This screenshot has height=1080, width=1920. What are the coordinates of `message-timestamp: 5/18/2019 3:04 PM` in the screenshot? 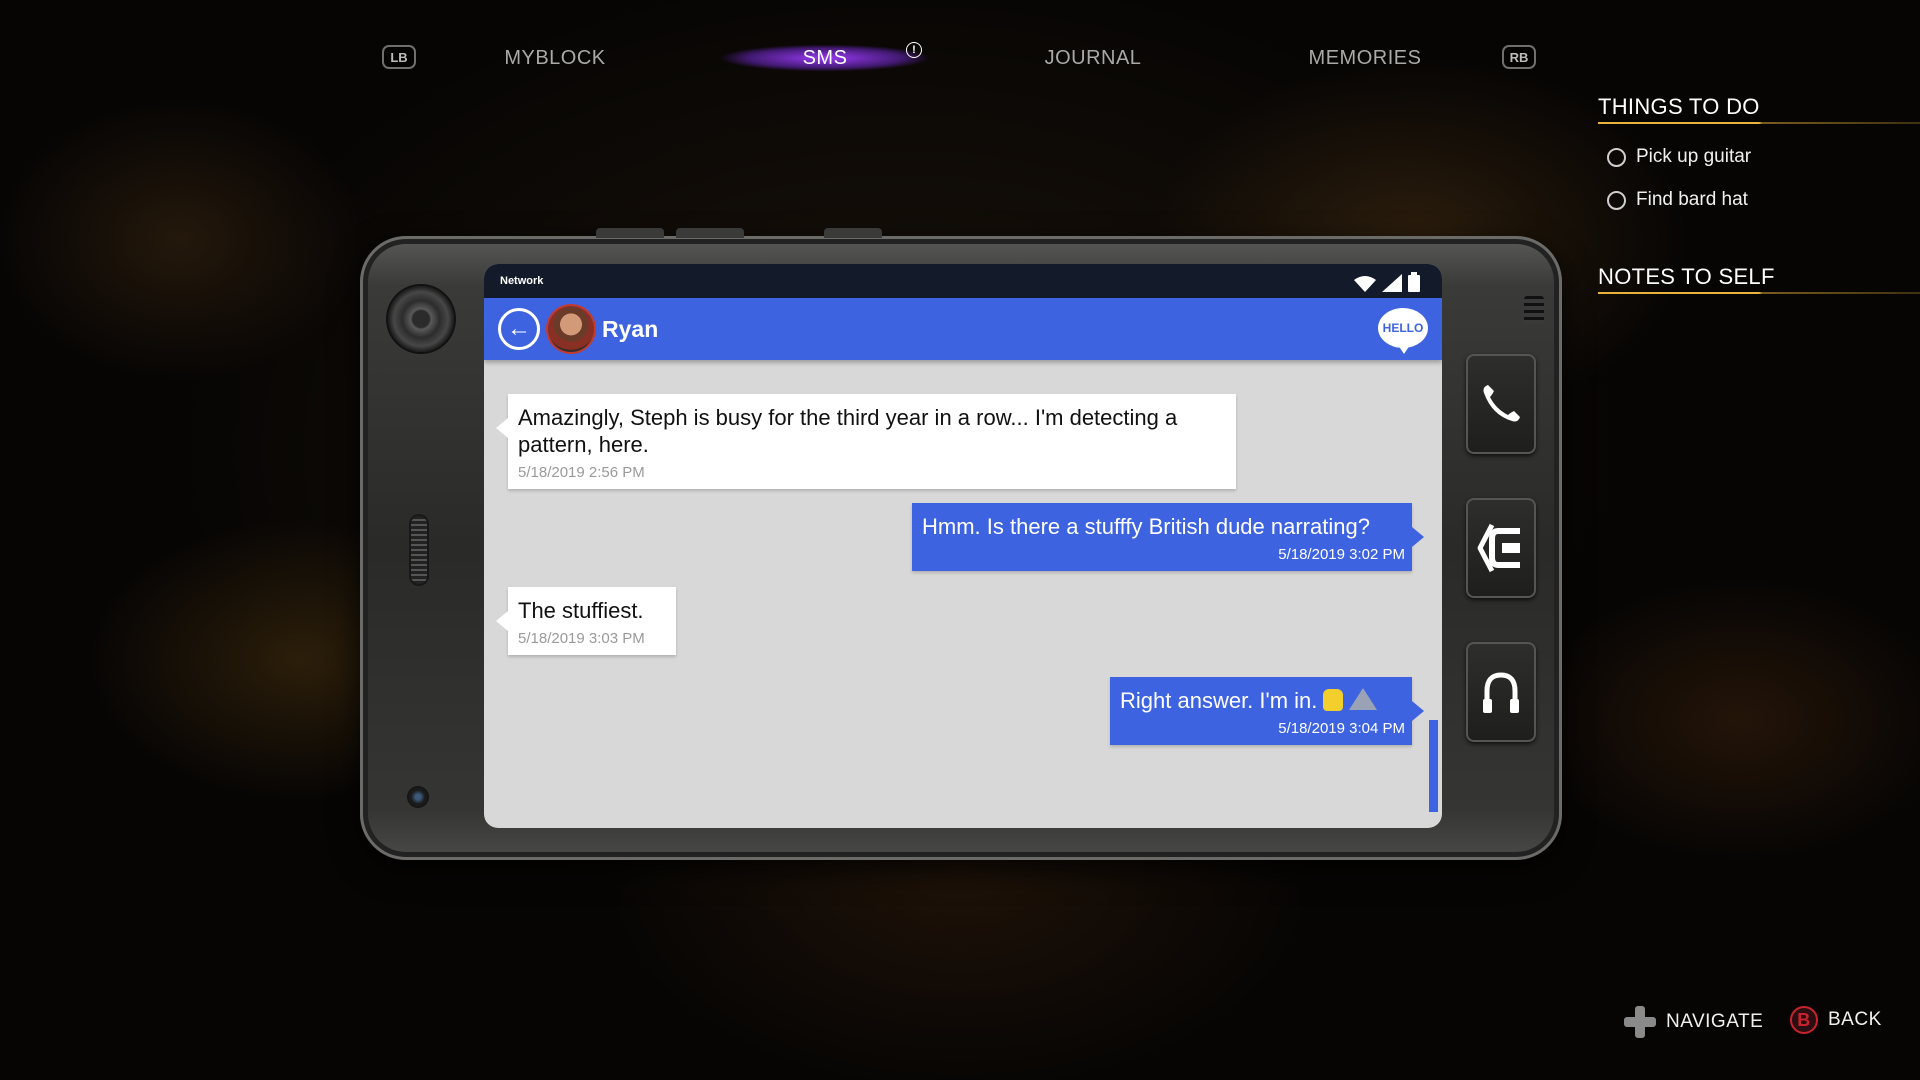 It's located at (1341, 728).